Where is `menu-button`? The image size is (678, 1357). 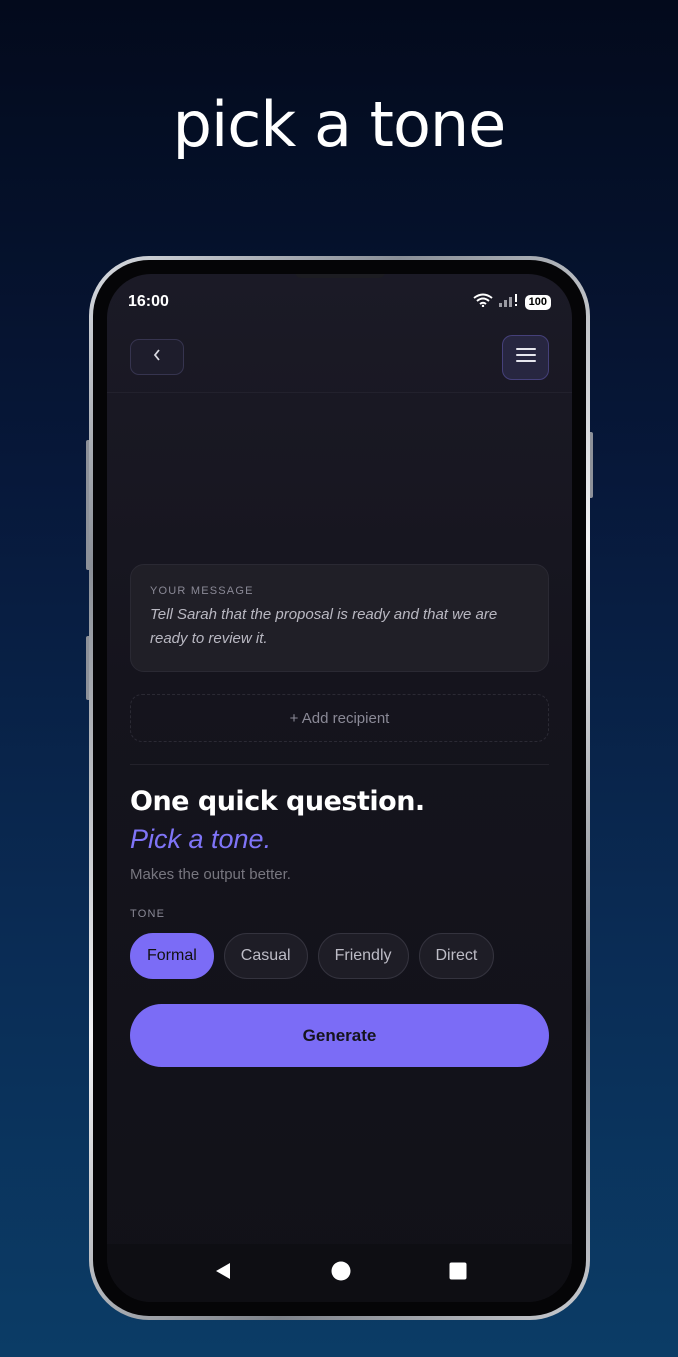 menu-button is located at coordinates (525, 357).